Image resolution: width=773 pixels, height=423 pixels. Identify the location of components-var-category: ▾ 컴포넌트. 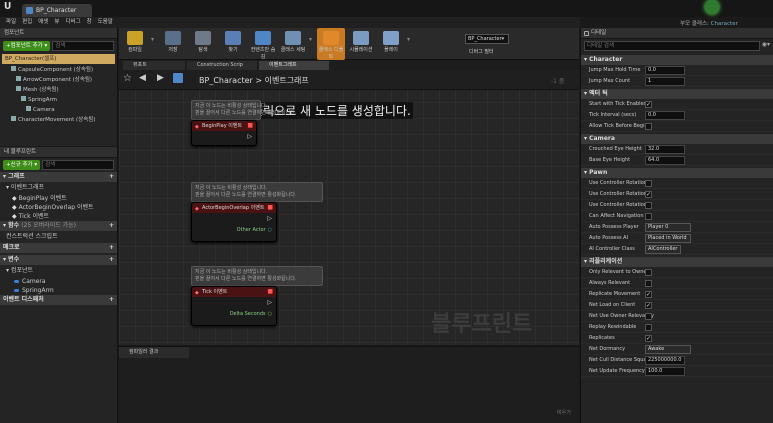
(58, 271).